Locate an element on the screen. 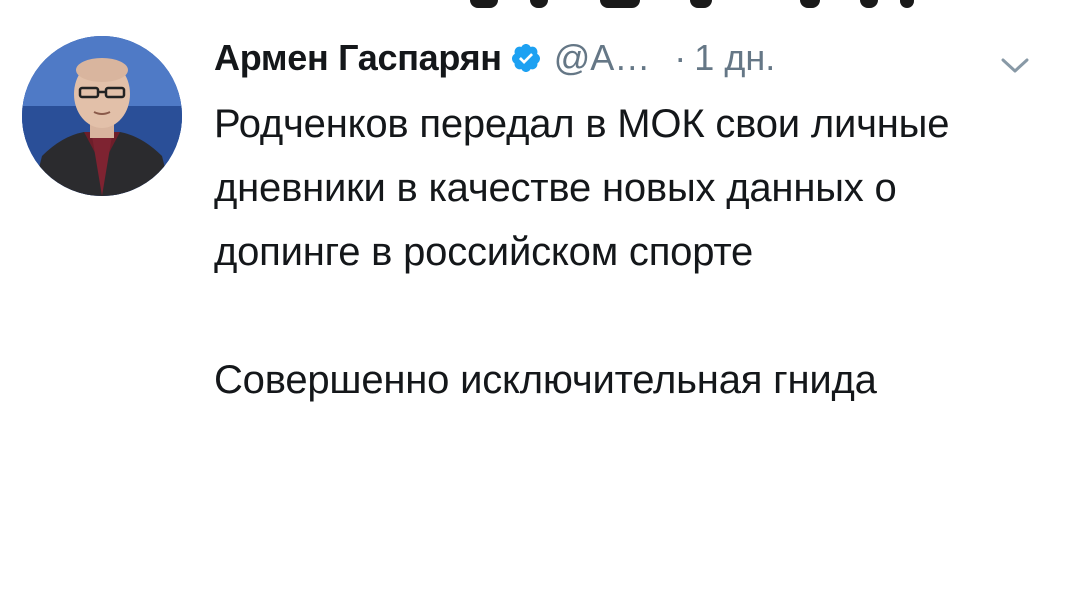 The height and width of the screenshot is (592, 1065). tweet-header: Армен Гаспарян @А… · 1 дн. is located at coordinates (634, 58).